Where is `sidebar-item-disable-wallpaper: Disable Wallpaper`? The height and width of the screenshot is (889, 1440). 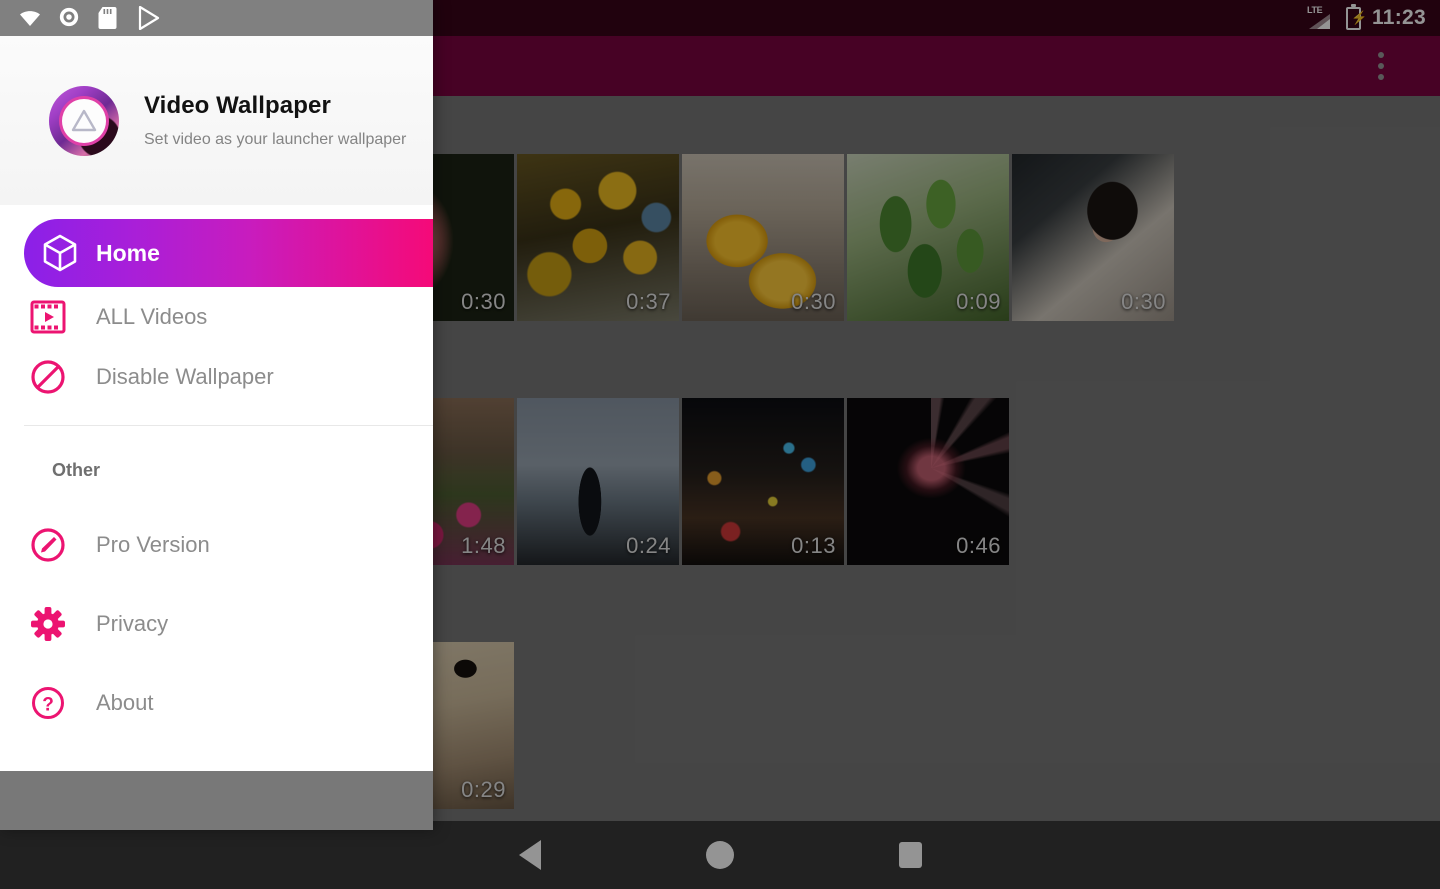
sidebar-item-disable-wallpaper: Disable Wallpaper is located at coordinates (216, 377).